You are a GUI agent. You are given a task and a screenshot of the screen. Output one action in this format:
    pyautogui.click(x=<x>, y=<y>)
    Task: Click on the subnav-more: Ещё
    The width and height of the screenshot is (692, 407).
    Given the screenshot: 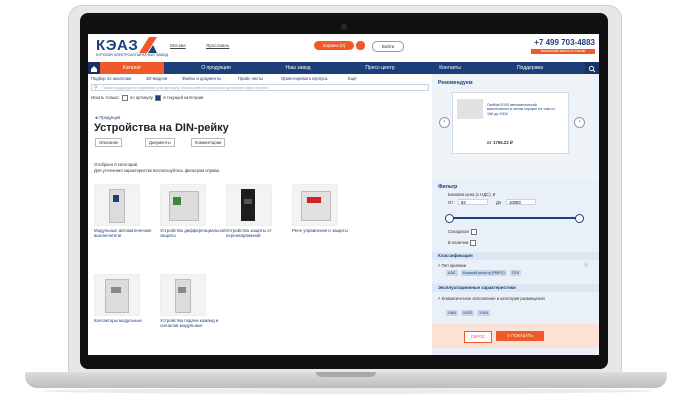 What is the action you would take?
    pyautogui.click(x=352, y=78)
    